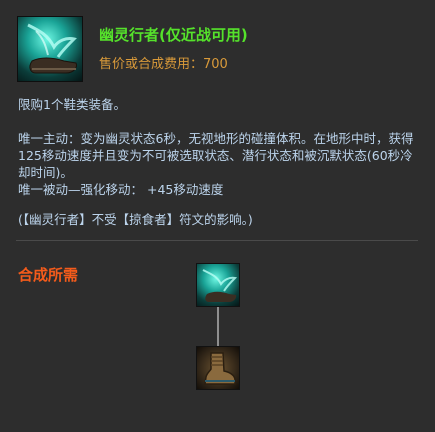 The width and height of the screenshot is (435, 432). I want to click on boots-of-speed-icon, so click(218, 368).